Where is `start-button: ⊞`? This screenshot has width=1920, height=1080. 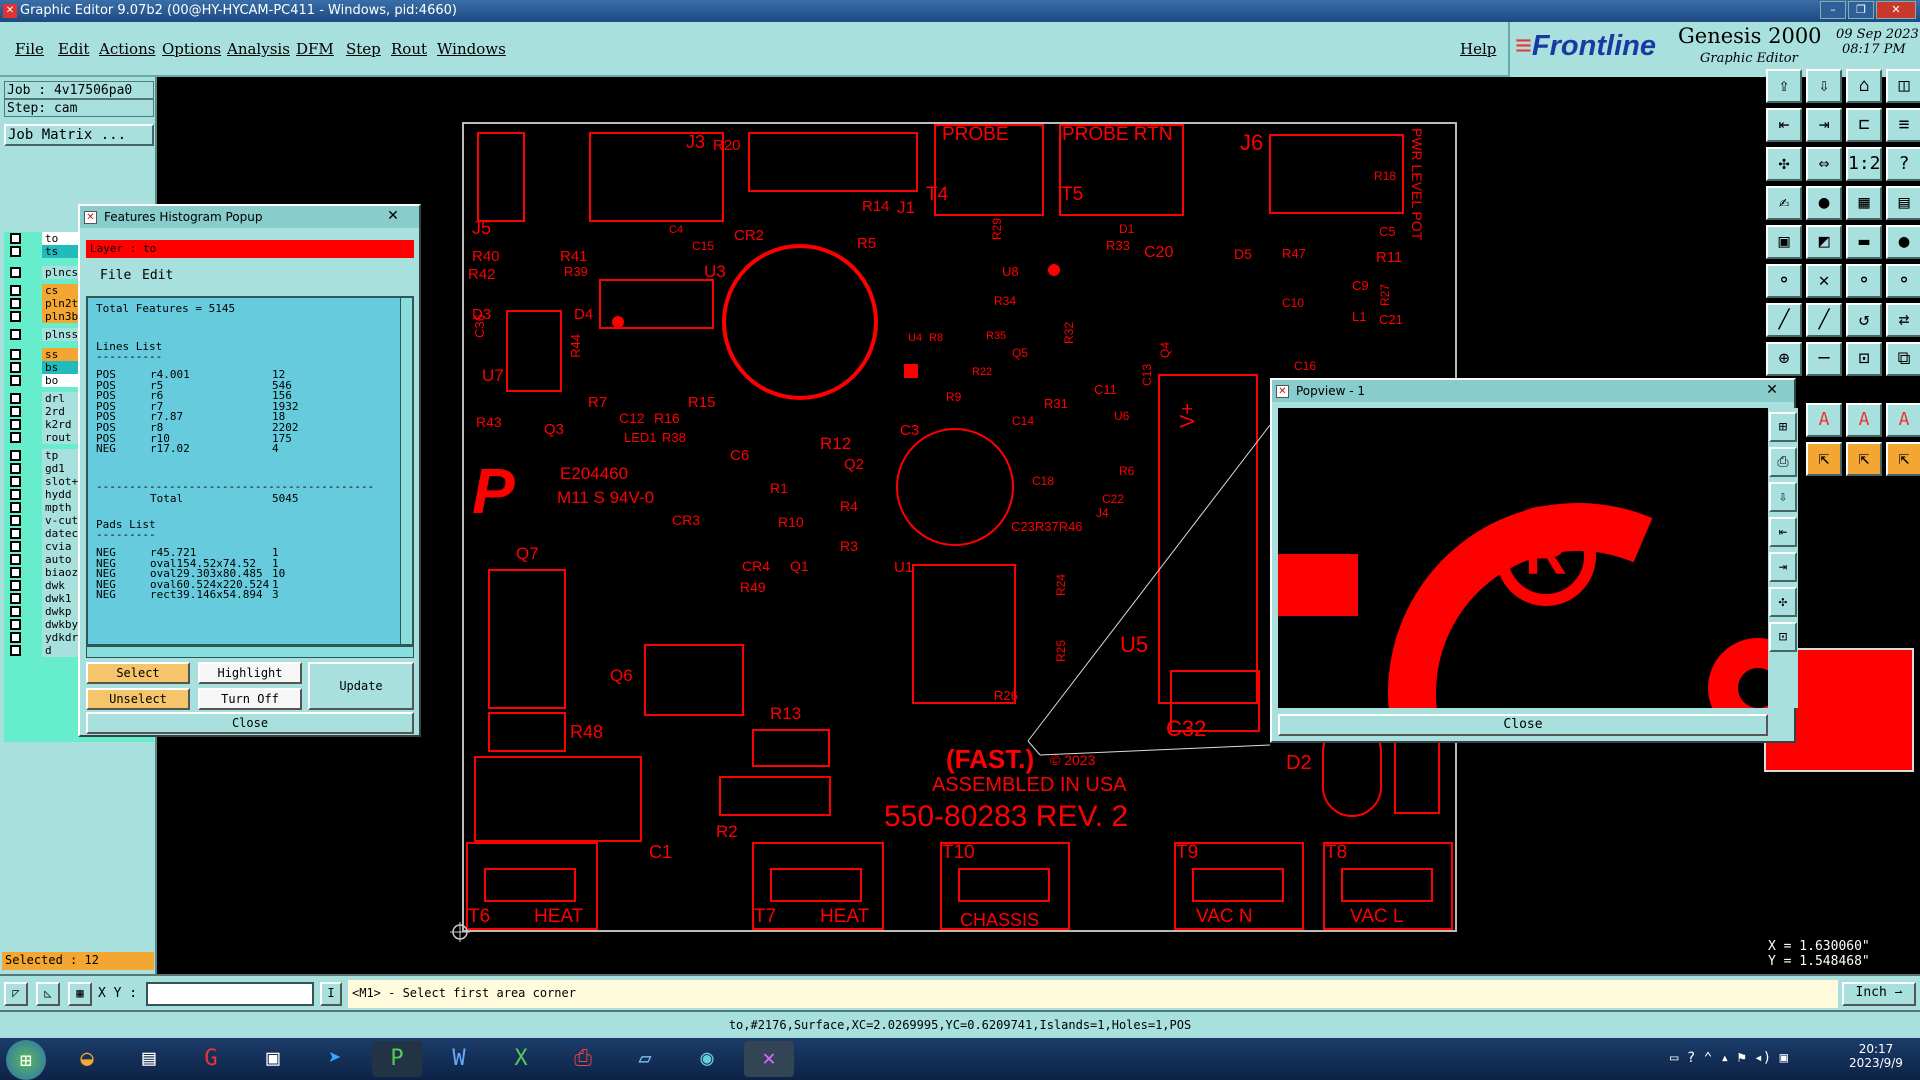 start-button: ⊞ is located at coordinates (26, 1060).